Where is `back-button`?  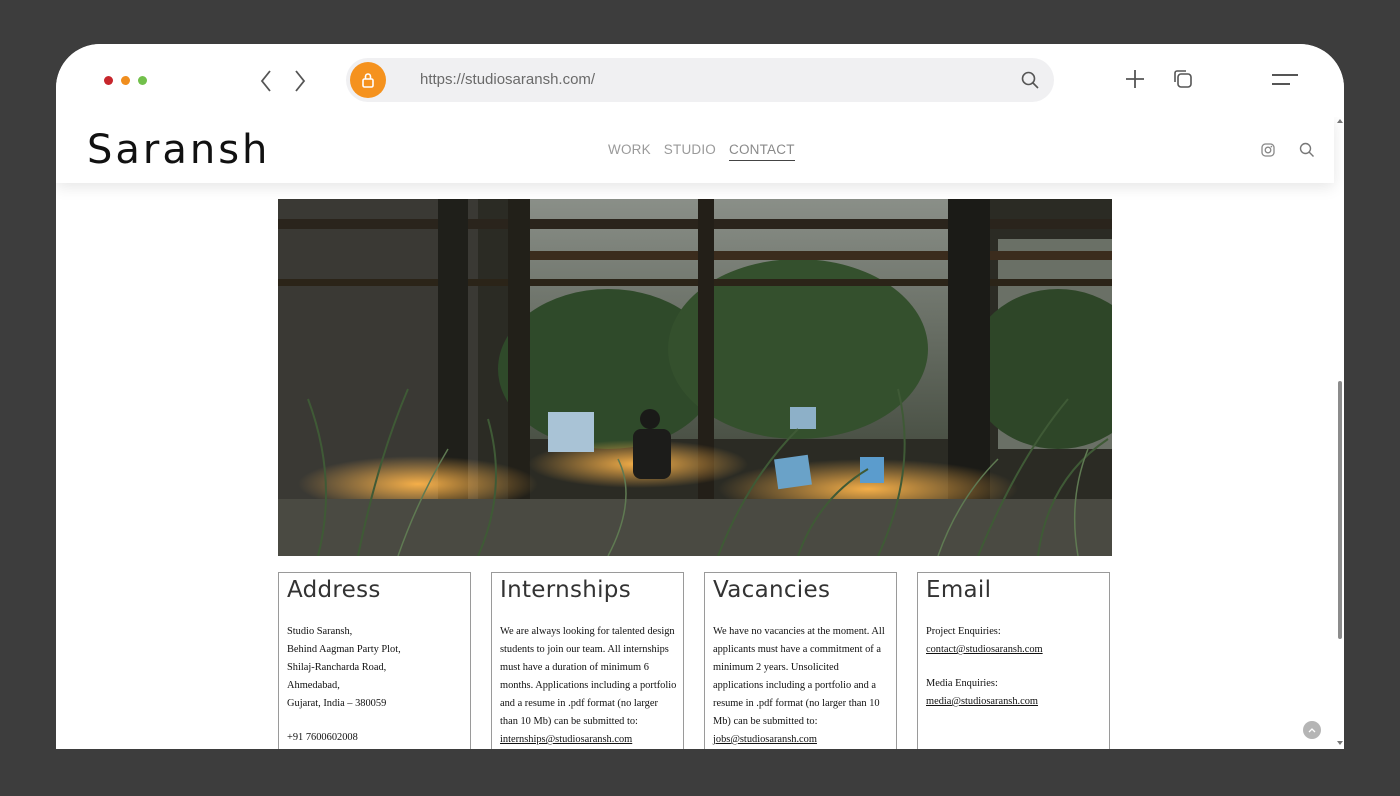
back-button is located at coordinates (266, 81).